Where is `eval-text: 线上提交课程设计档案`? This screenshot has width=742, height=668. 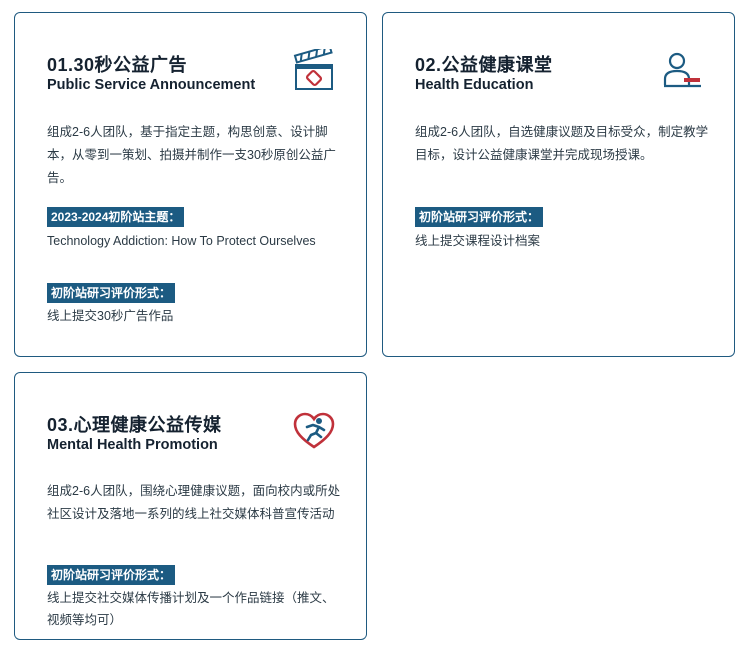
eval-text: 线上提交课程设计档案 is located at coordinates (478, 241).